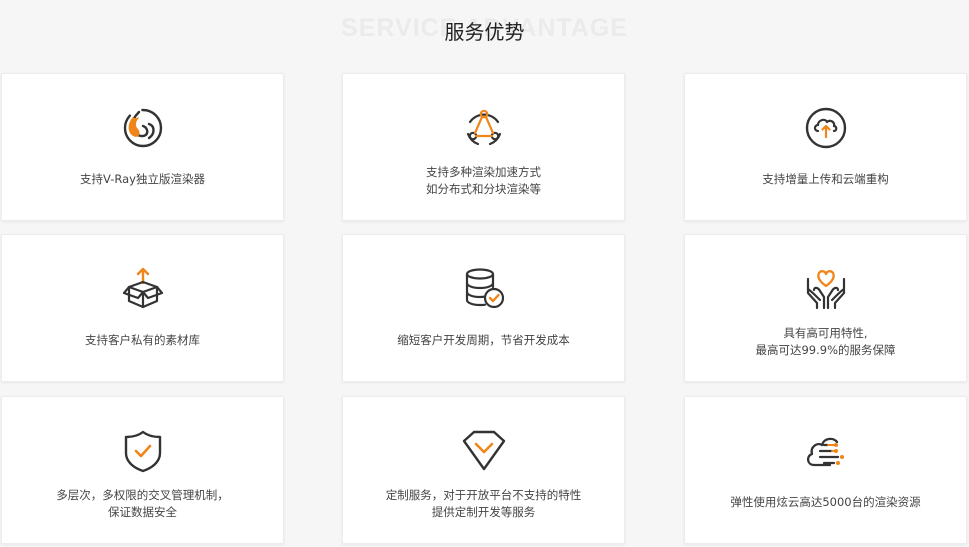 This screenshot has width=969, height=547. I want to click on cloud-network-icon, so click(826, 451).